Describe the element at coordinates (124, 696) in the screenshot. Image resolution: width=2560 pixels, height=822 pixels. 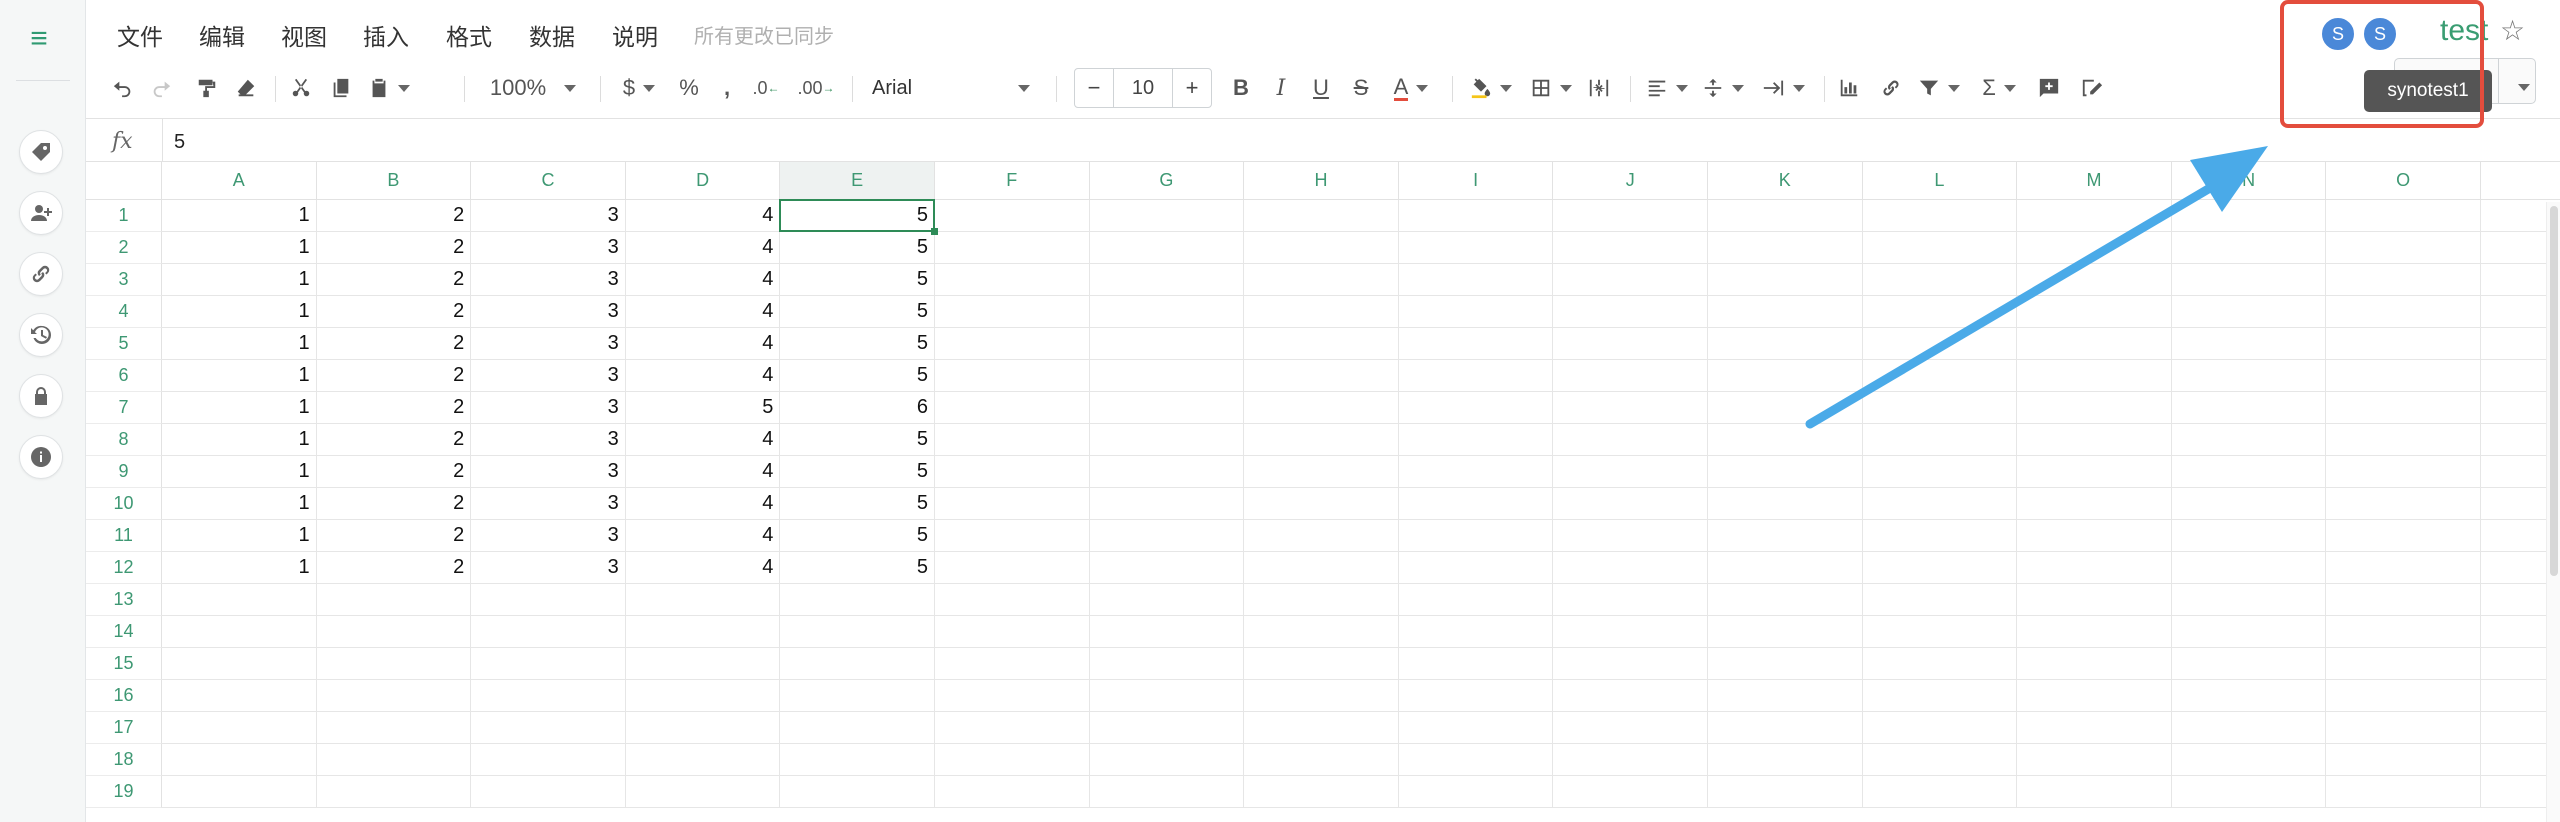
I see `row-header: 16` at that location.